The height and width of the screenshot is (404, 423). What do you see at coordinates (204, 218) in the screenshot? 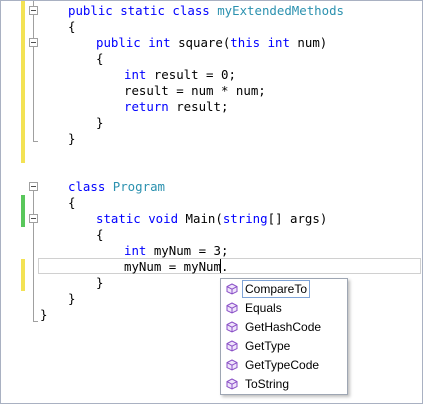
I see `code-token: Main(` at bounding box center [204, 218].